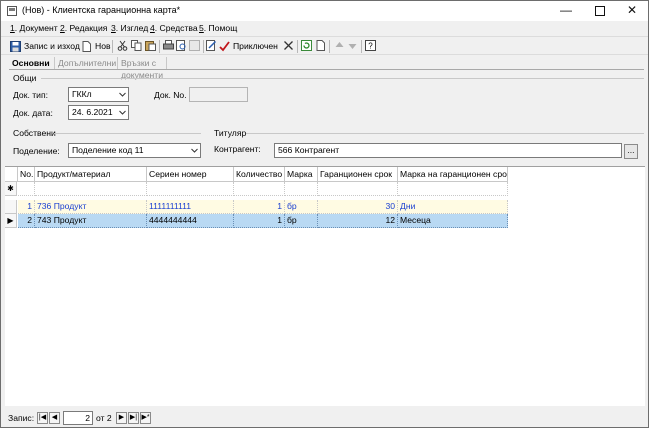 The width and height of the screenshot is (649, 428). Describe the element at coordinates (237, 149) in the screenshot. I see `partner-label: Контрагент:` at that location.